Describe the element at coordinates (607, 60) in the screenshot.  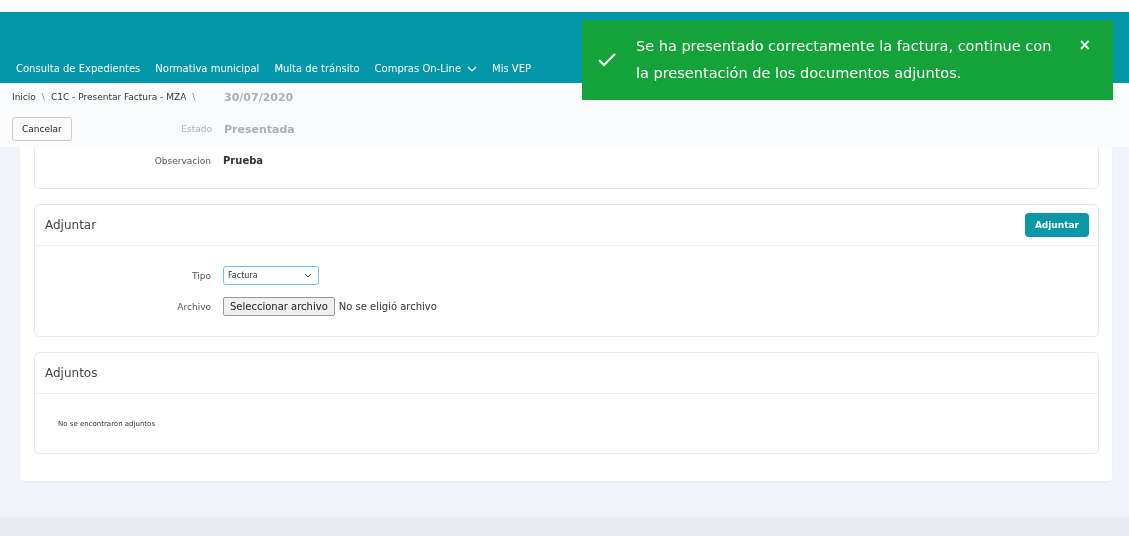
I see `check-icon` at that location.